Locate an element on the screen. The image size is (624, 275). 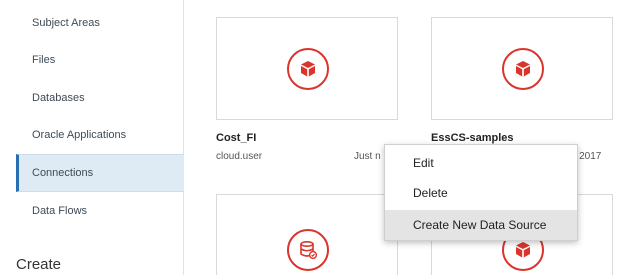
sidebar-item-oracle-applications: Oracle Applications is located at coordinates (100, 135).